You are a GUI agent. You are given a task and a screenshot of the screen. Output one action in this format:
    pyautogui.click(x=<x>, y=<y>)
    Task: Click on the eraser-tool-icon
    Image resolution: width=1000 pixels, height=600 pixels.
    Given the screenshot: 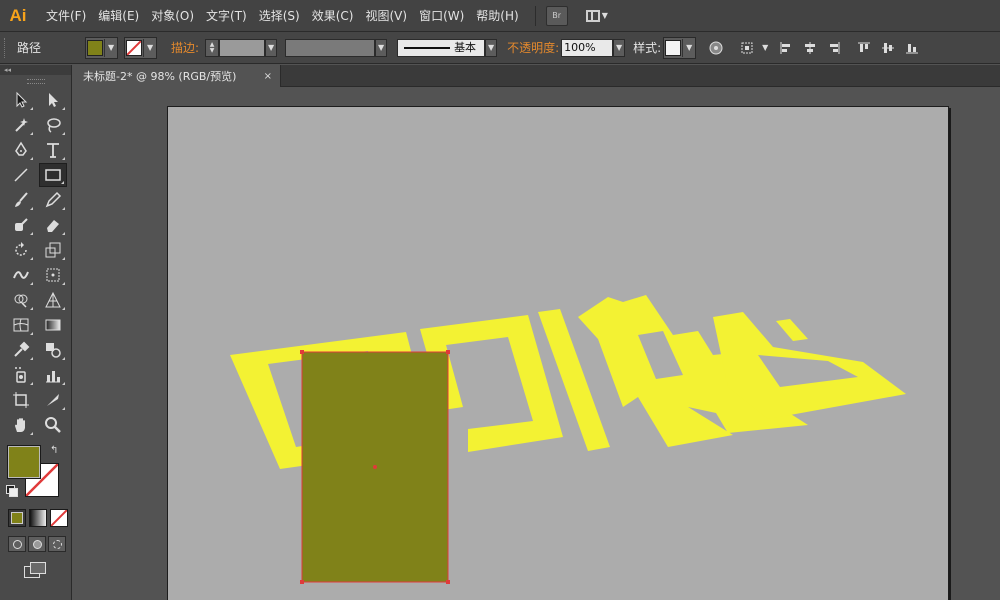 What is the action you would take?
    pyautogui.click(x=53, y=225)
    